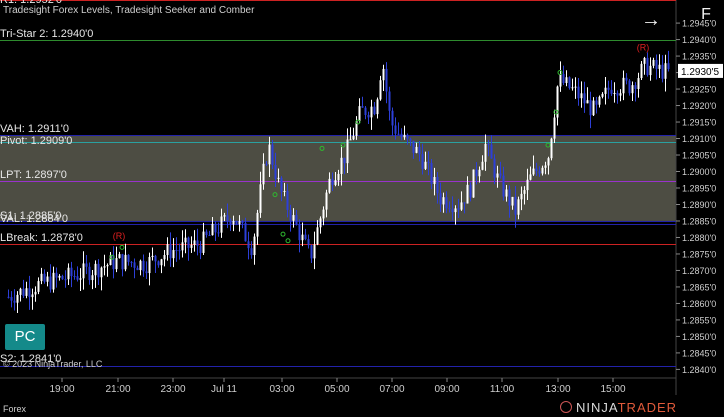 Image resolution: width=724 pixels, height=417 pixels. What do you see at coordinates (34, 129) in the screenshot?
I see `level-label: VAH: 1.2911'0` at bounding box center [34, 129].